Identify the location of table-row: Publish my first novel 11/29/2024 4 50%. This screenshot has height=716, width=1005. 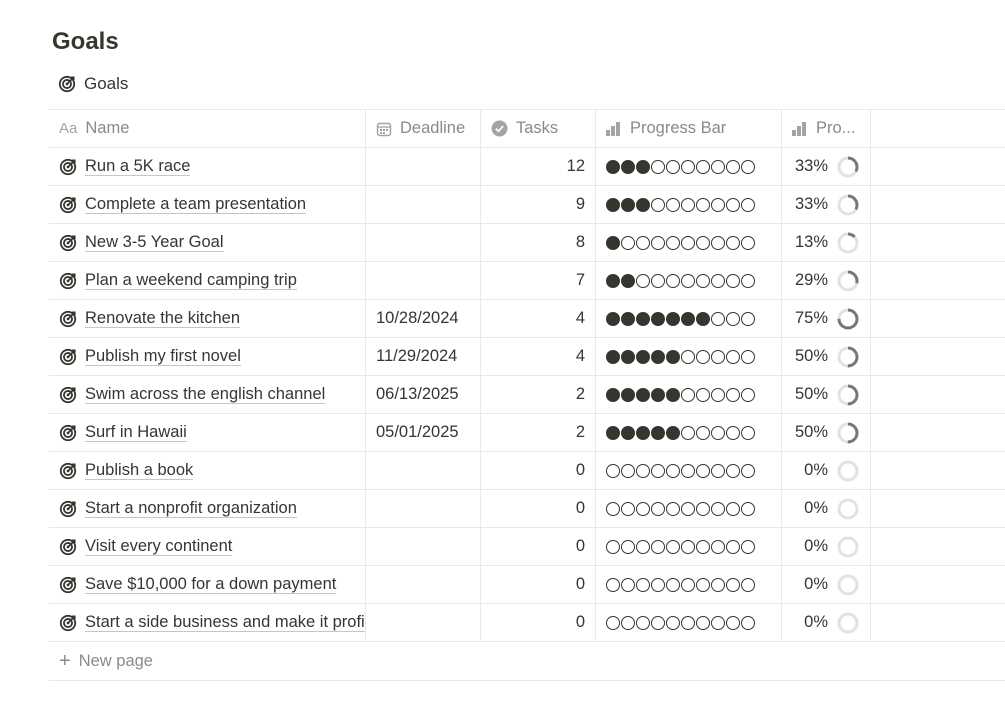
(527, 357).